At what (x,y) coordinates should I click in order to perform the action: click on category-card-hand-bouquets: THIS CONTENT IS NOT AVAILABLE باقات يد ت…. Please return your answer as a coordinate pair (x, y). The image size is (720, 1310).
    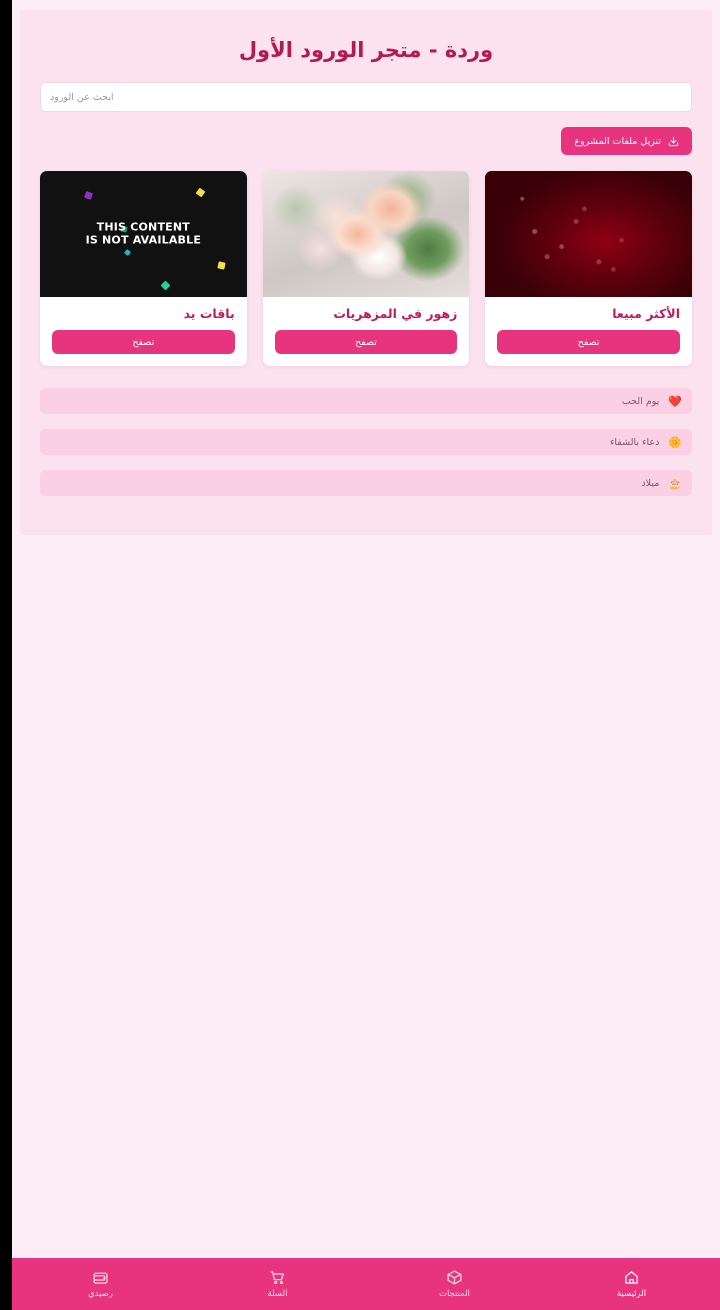
    Looking at the image, I should click on (143, 268).